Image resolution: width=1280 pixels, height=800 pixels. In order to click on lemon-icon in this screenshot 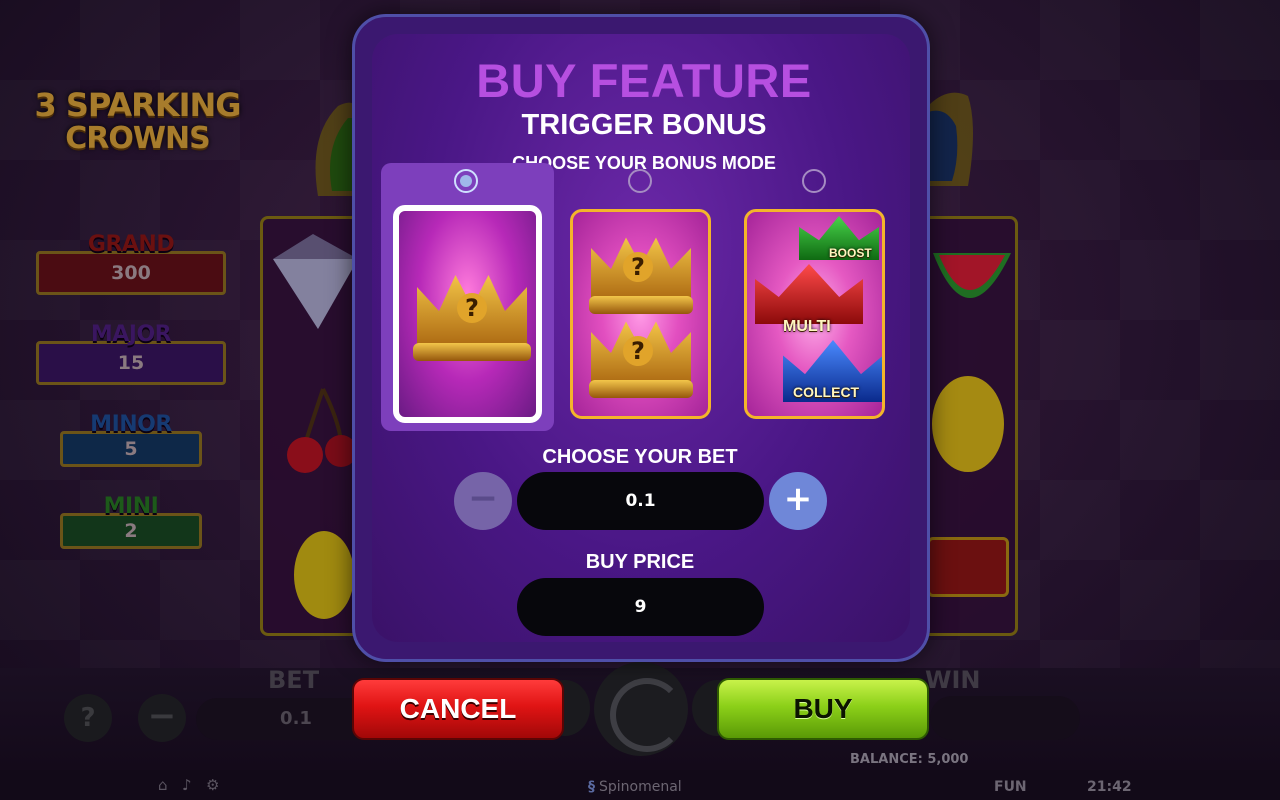, I will do `click(324, 575)`.